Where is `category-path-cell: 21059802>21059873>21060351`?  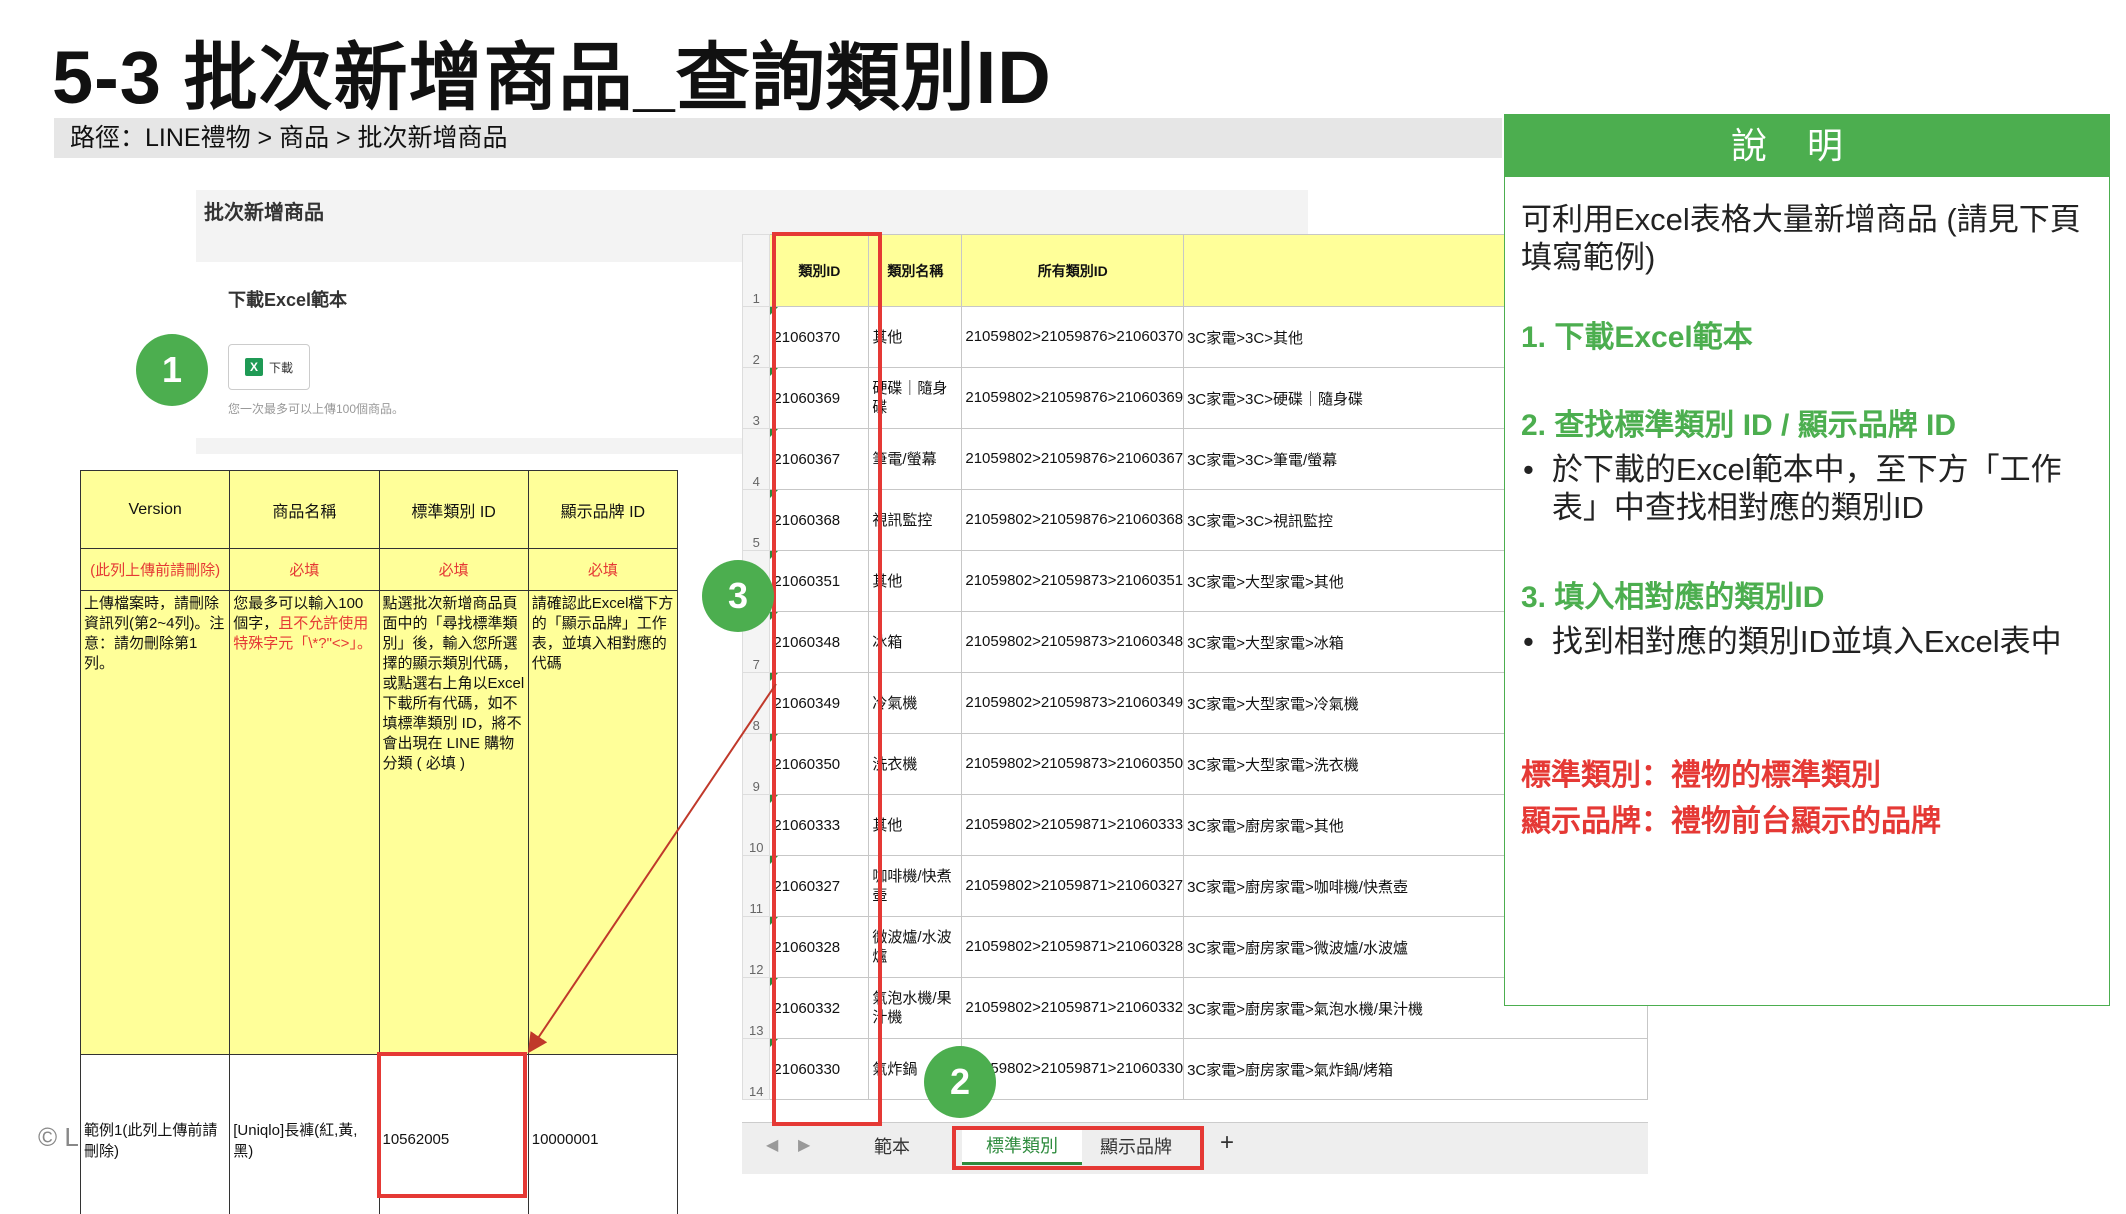 category-path-cell: 21059802>21059873>21060351 is located at coordinates (1073, 581).